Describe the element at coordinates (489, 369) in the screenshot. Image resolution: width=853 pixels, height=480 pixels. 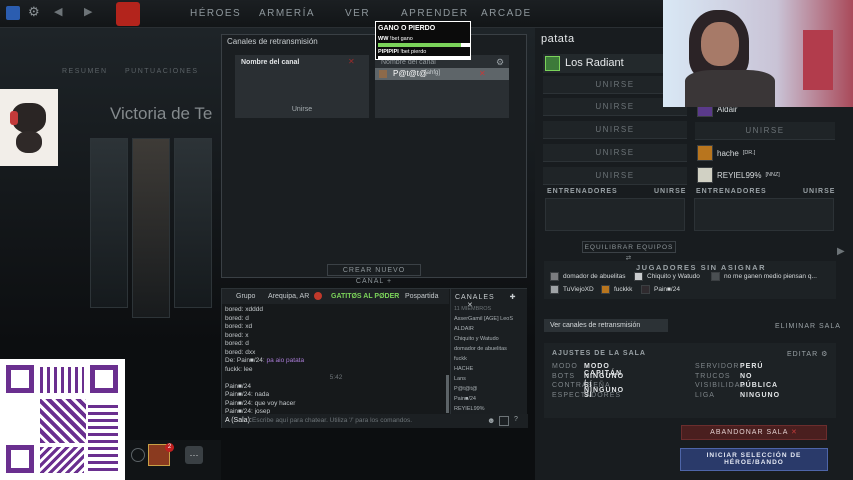
I see `channel-member: HACHE` at that location.